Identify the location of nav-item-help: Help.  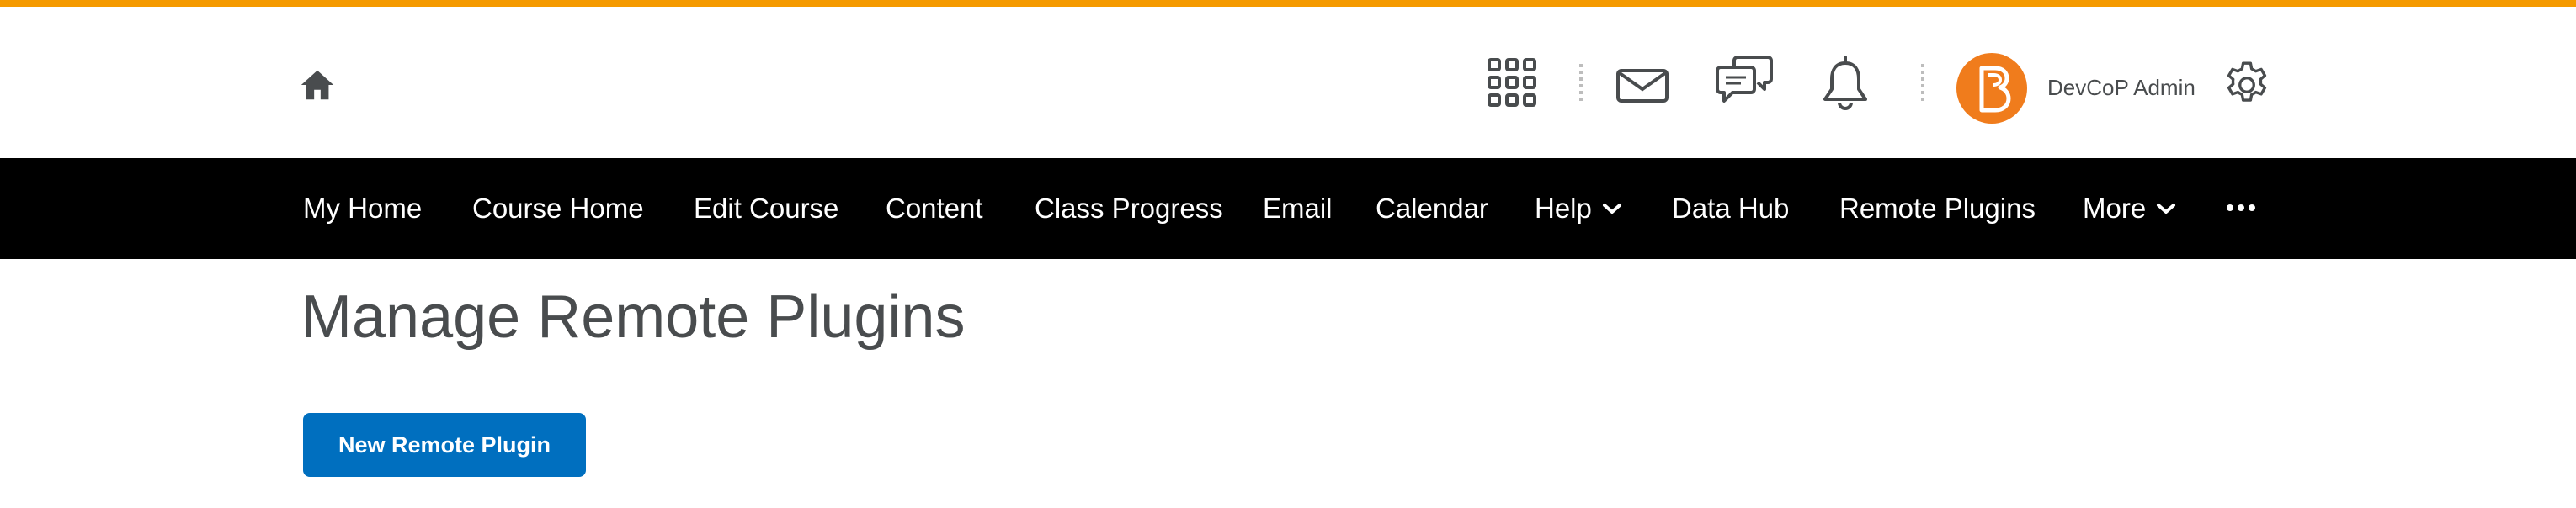
(1578, 208).